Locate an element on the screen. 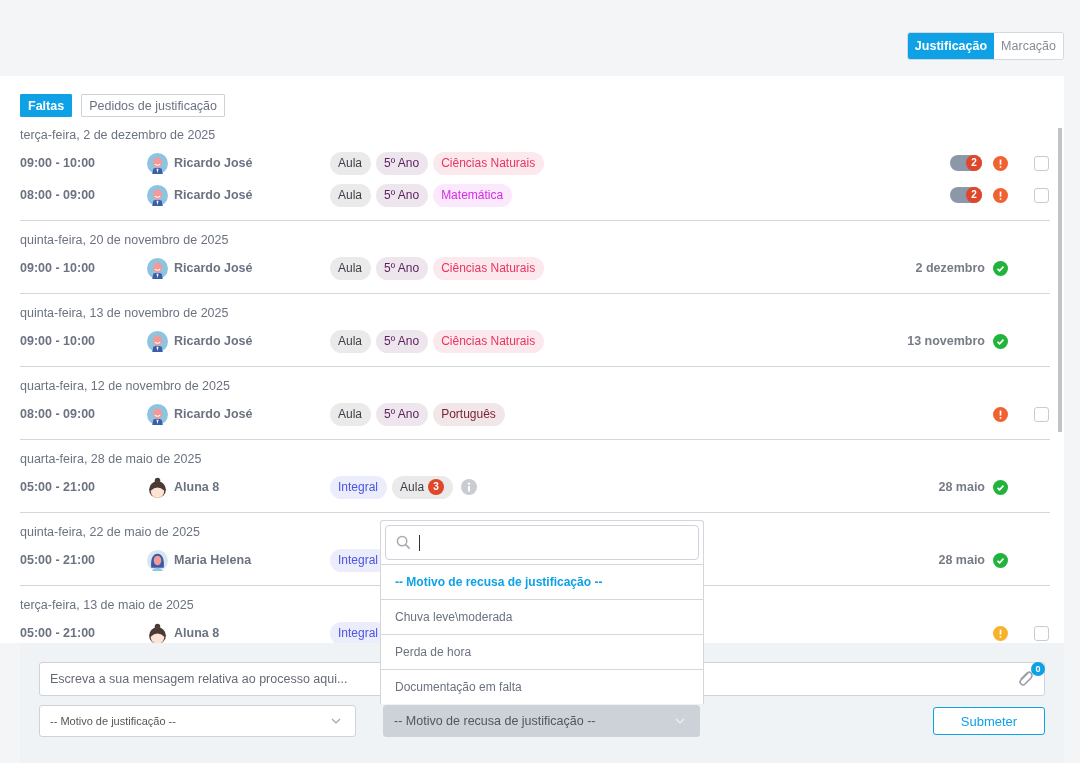  tag: Português is located at coordinates (469, 414).